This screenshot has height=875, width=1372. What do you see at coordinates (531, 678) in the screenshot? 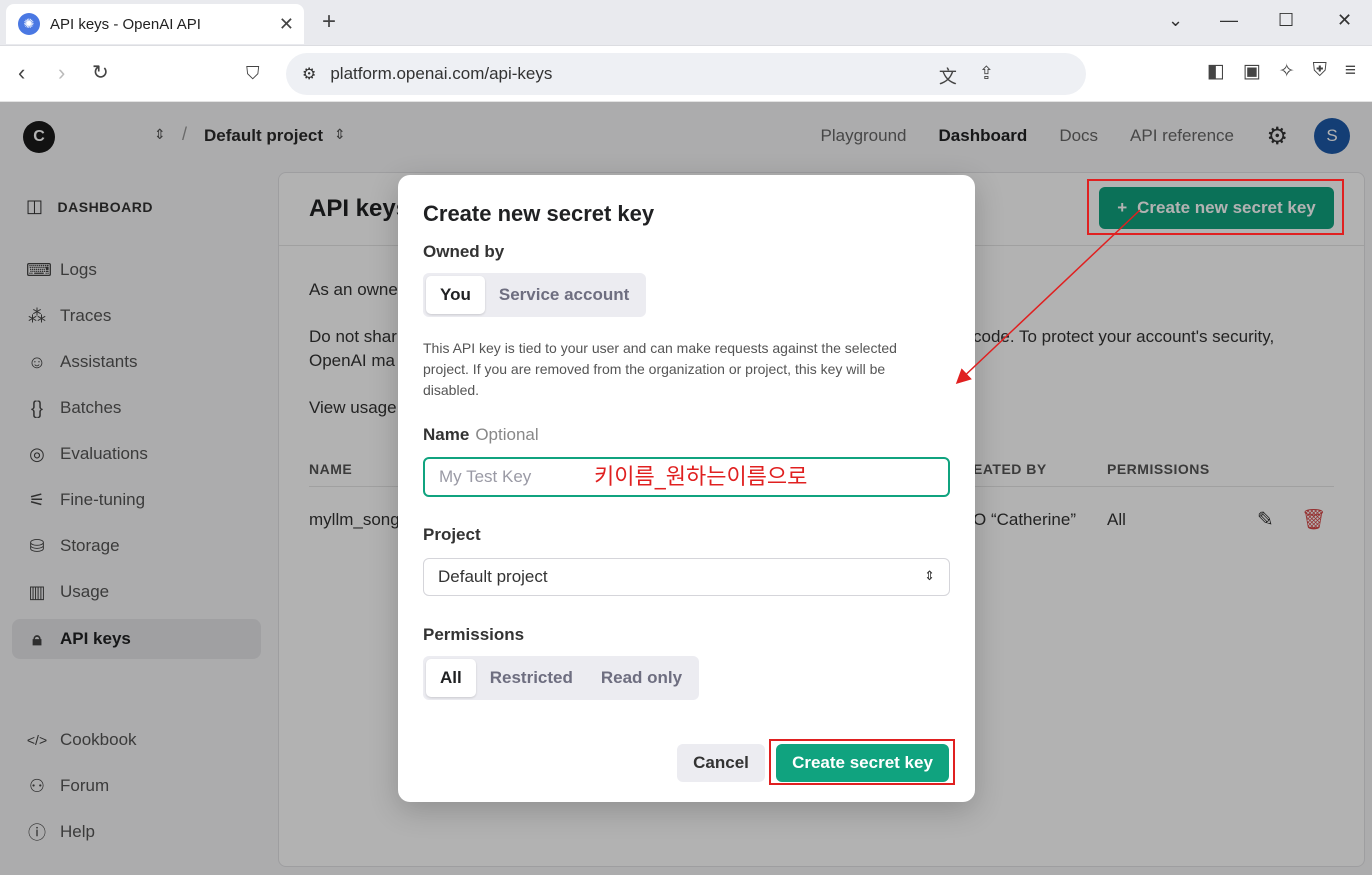
I see `permissions-restricted: Restricted` at bounding box center [531, 678].